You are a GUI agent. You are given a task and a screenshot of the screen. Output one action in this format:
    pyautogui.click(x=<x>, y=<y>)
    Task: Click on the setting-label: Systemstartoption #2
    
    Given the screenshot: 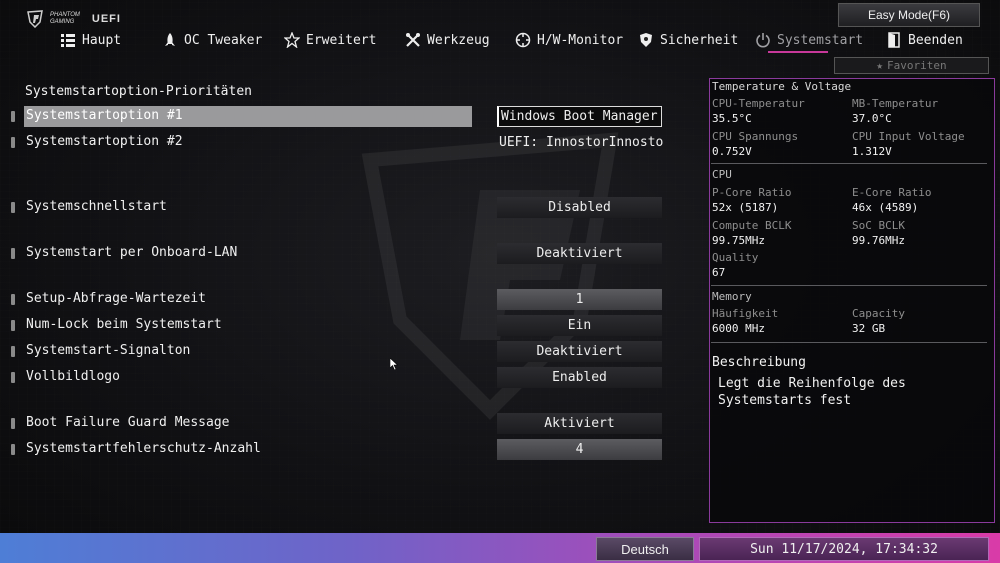 What is the action you would take?
    pyautogui.click(x=104, y=141)
    